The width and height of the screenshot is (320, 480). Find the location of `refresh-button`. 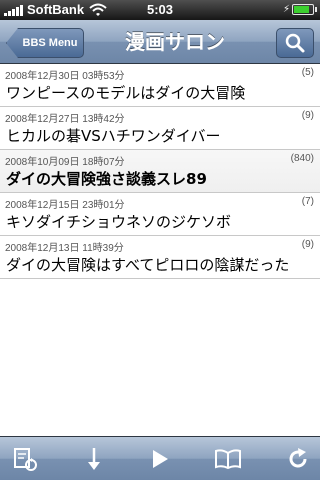

refresh-button is located at coordinates (298, 459).